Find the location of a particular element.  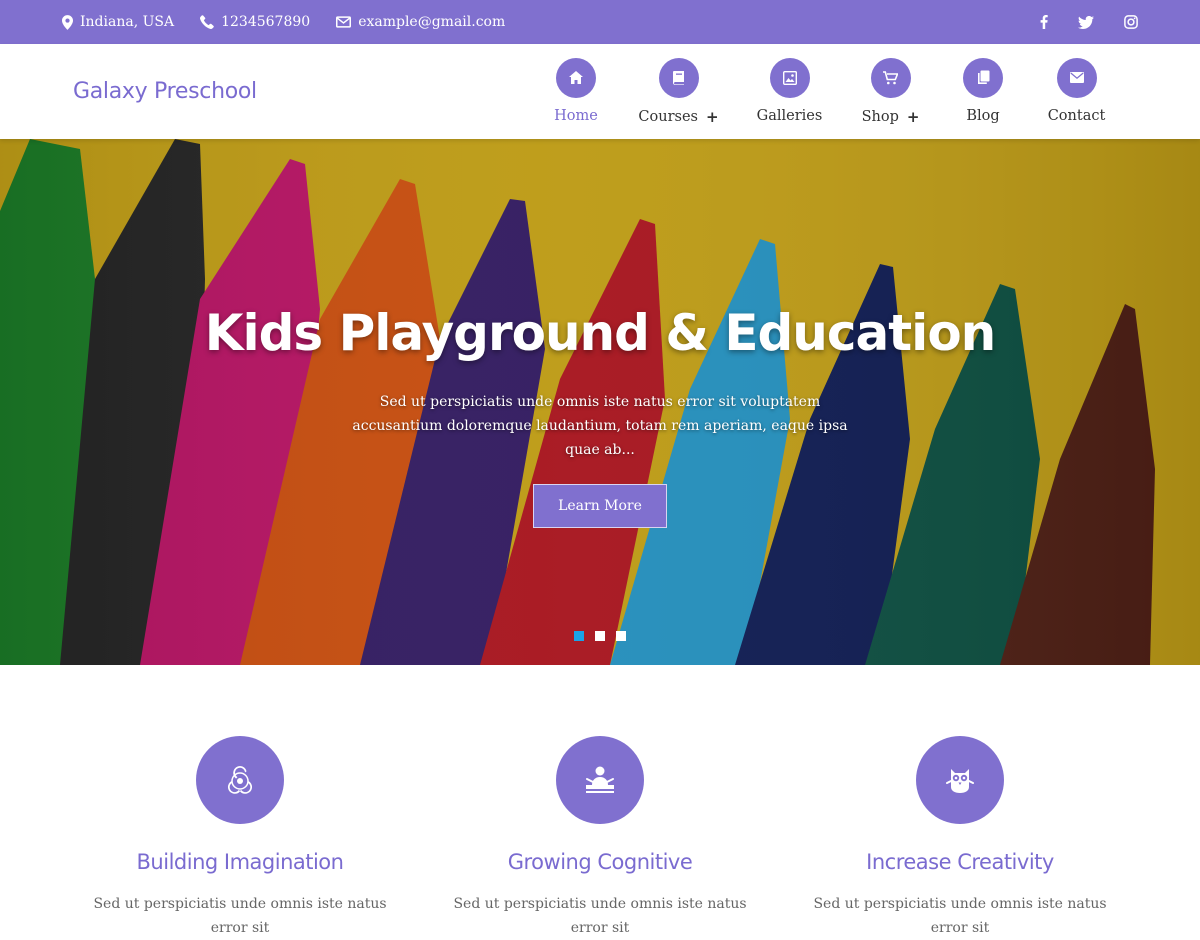

facebook-icon is located at coordinates (1044, 22).